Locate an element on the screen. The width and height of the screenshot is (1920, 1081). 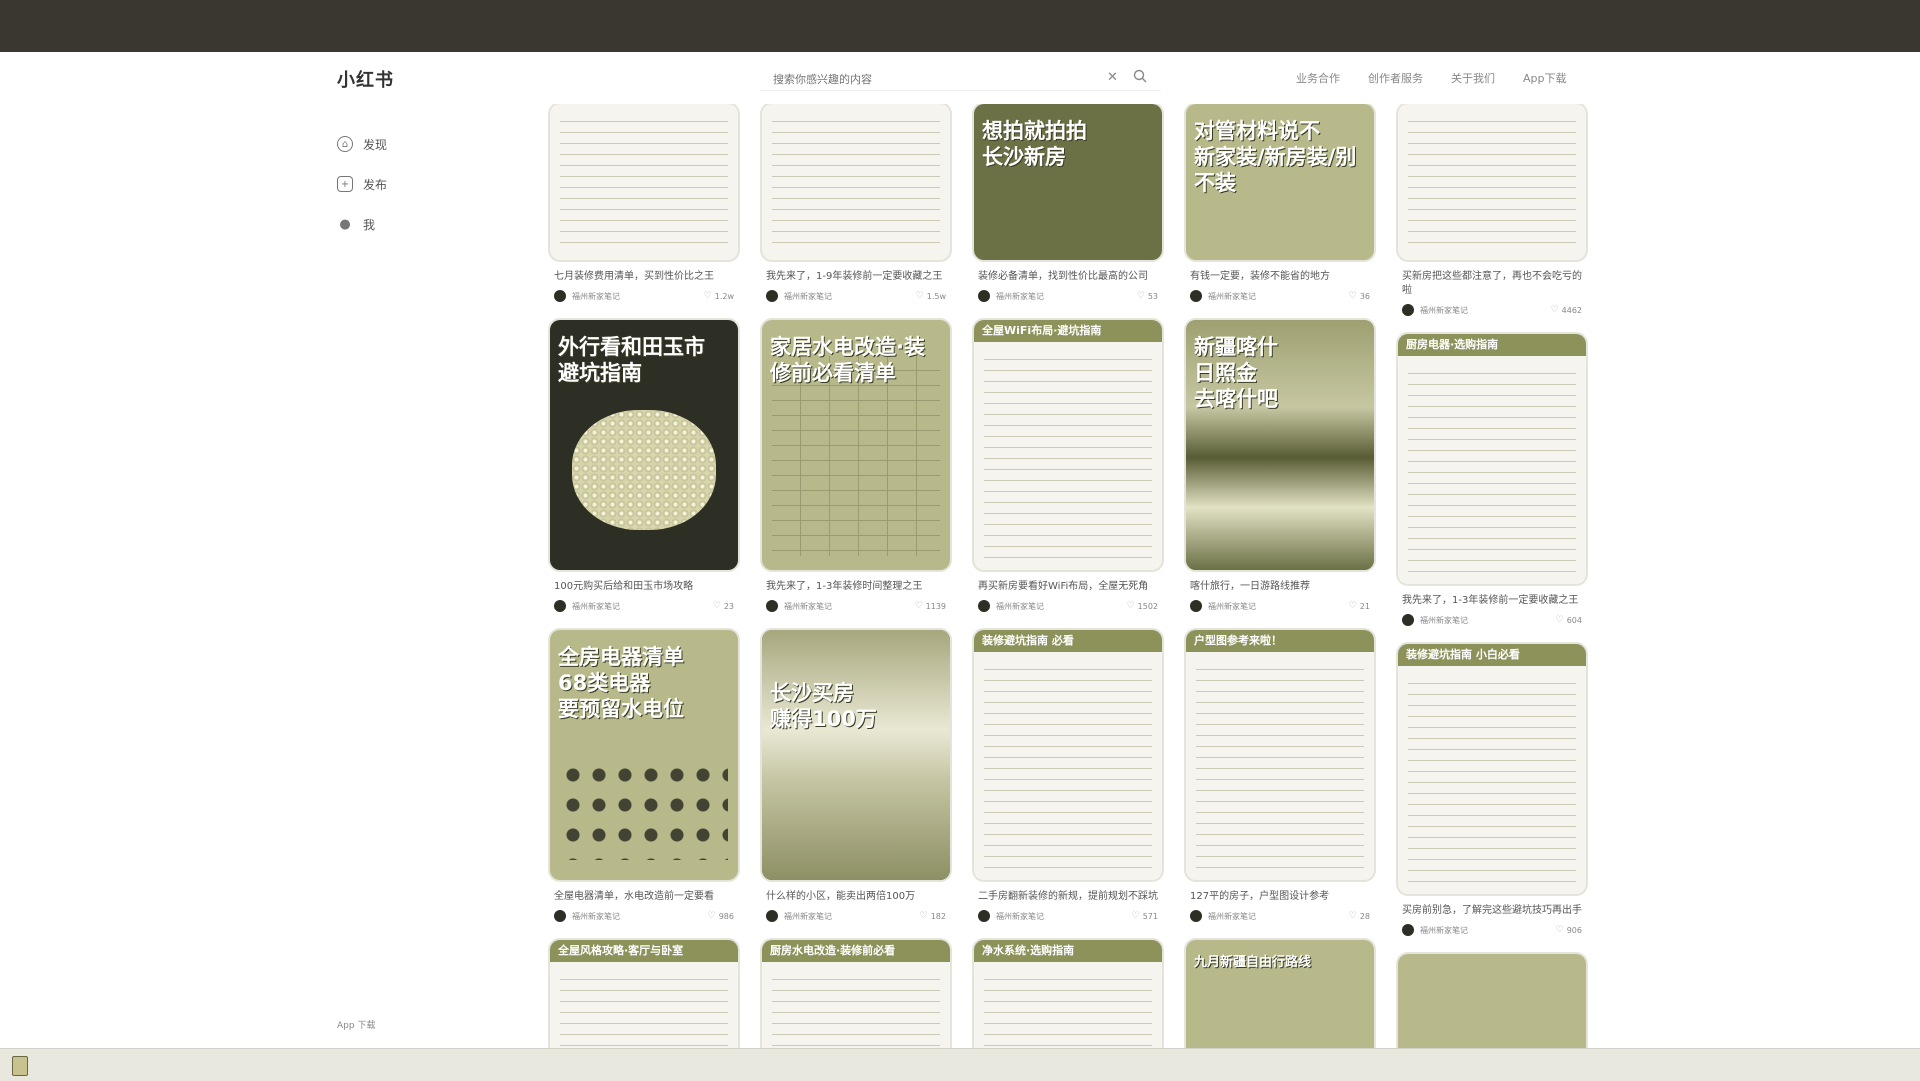
like-button: ♡ 36 is located at coordinates (1359, 296).